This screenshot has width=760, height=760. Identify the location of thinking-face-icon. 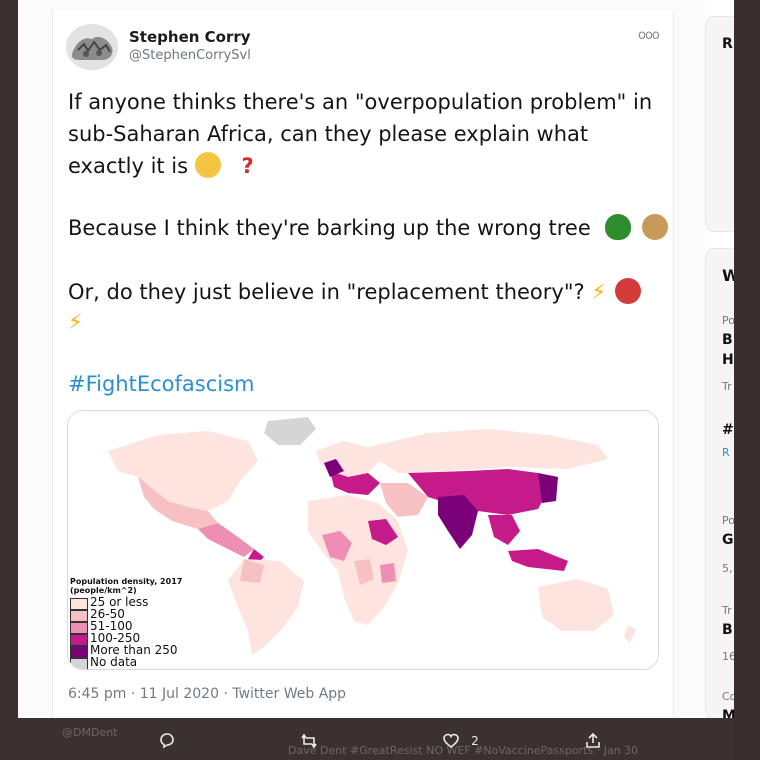
(207, 165).